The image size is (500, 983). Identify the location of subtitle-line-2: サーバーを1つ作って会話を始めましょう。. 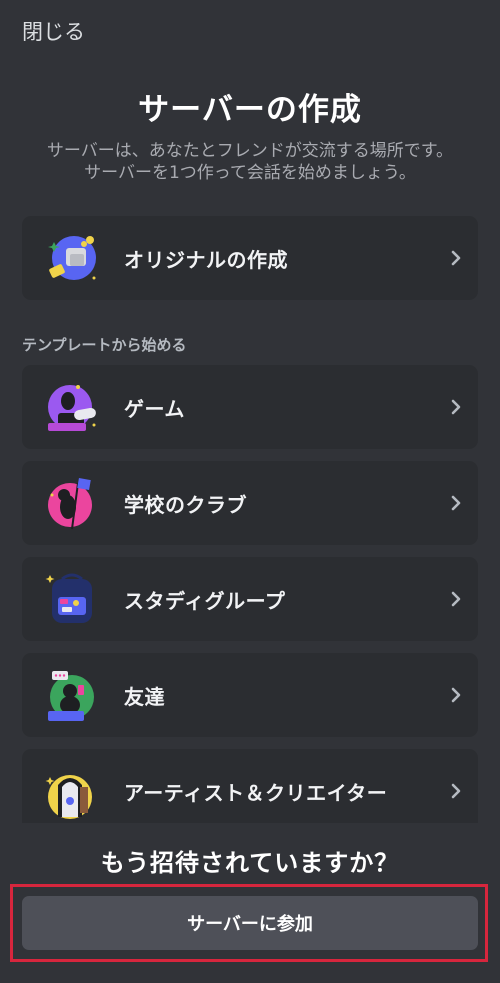
(250, 173).